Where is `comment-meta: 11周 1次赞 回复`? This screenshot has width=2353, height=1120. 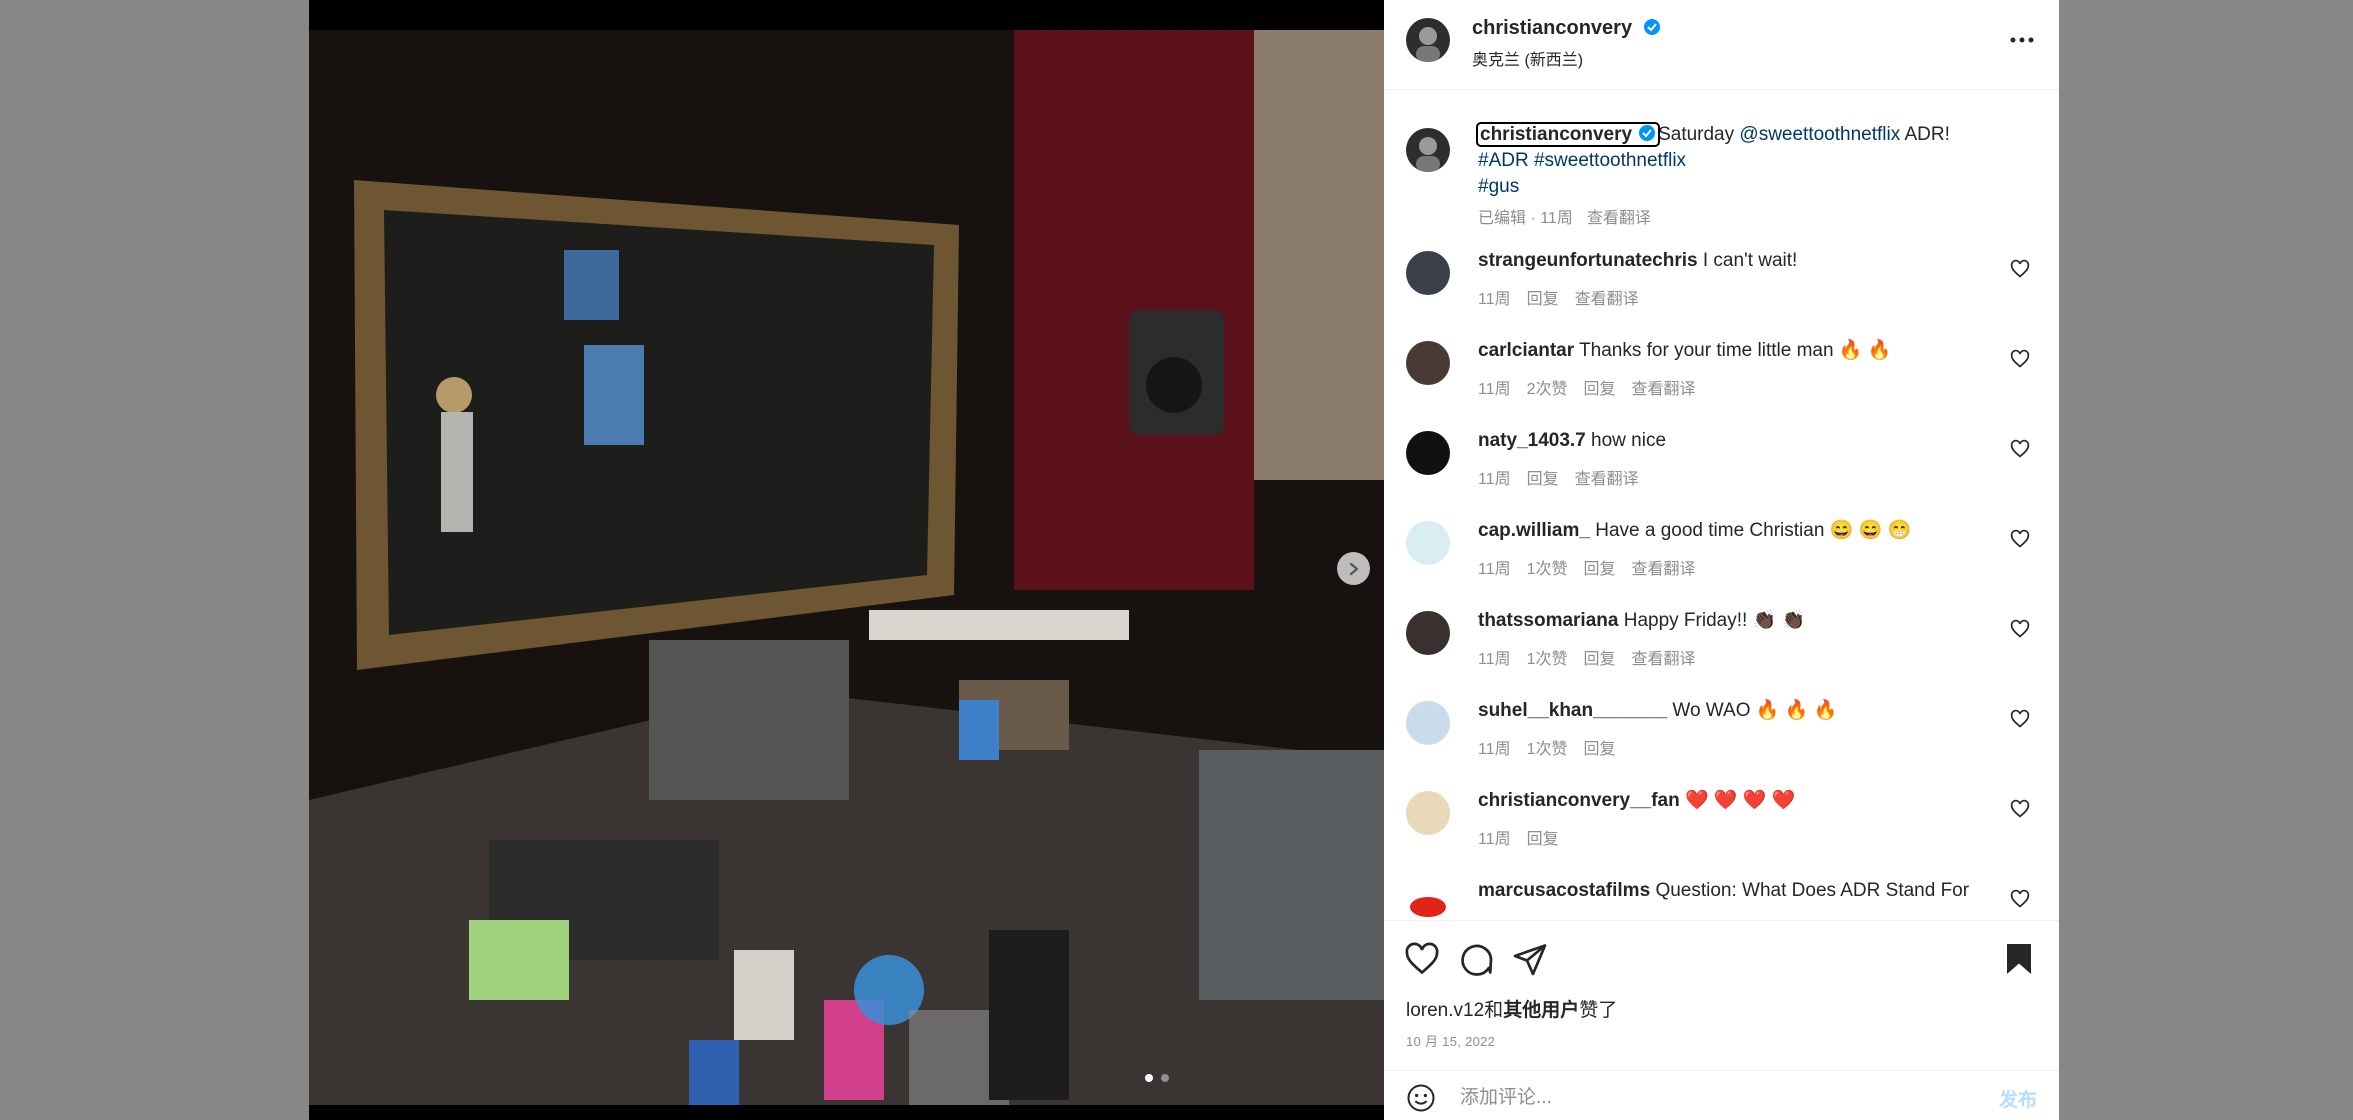 comment-meta: 11周 1次赞 回复 is located at coordinates (1547, 747).